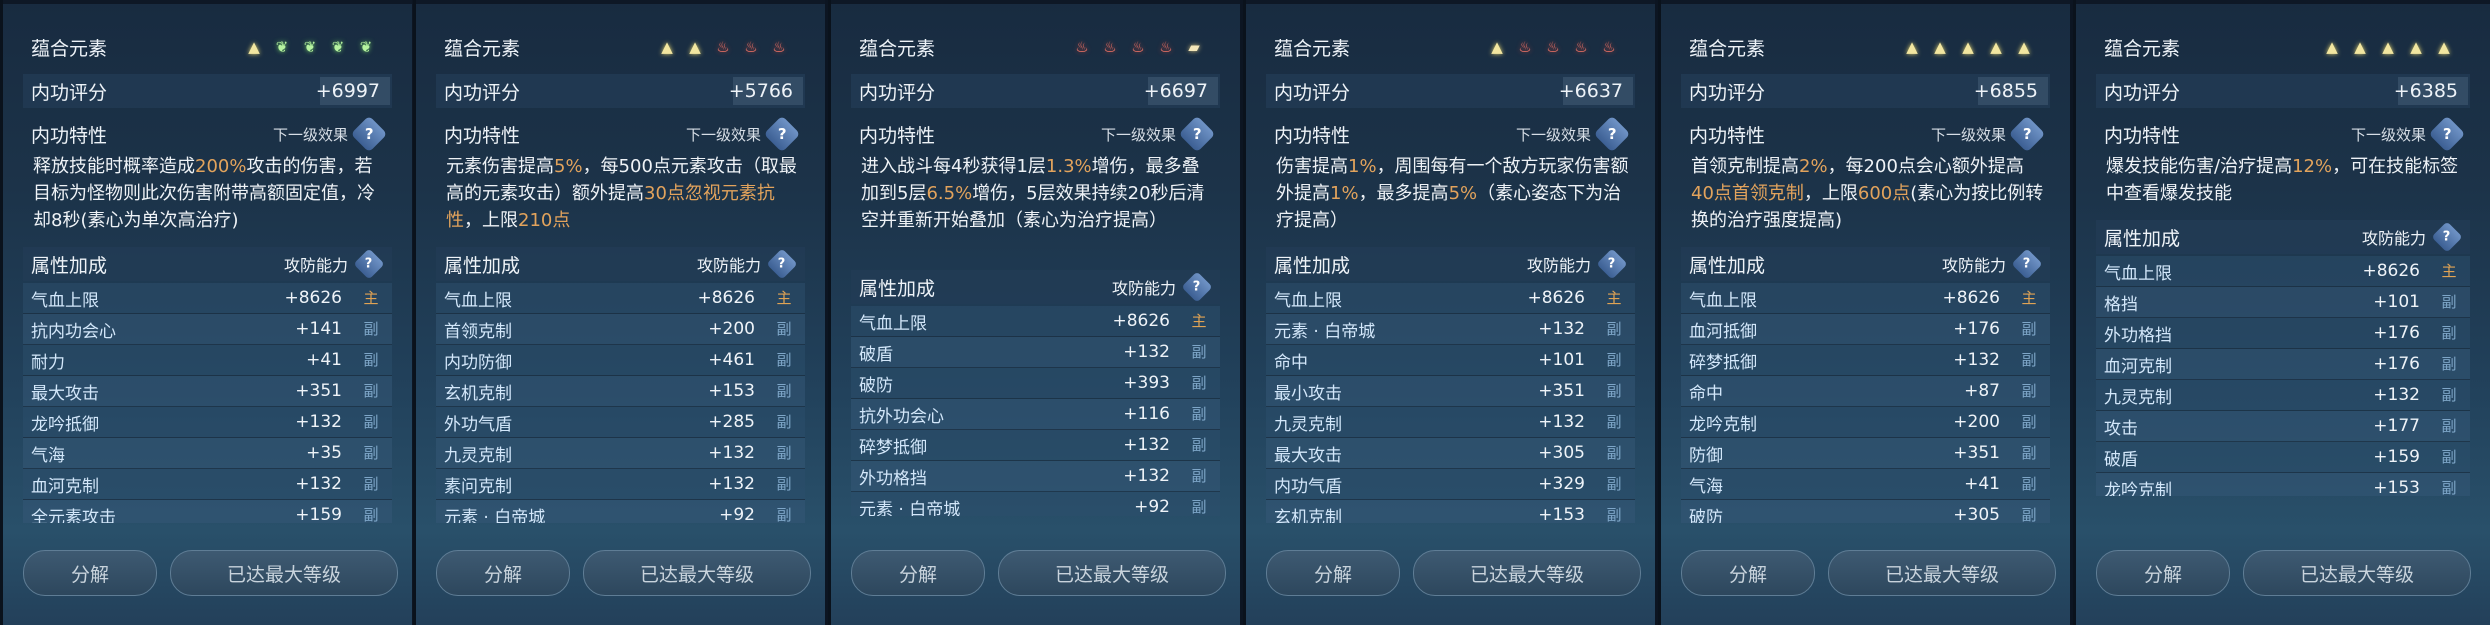 This screenshot has height=625, width=2490. What do you see at coordinates (207, 511) in the screenshot?
I see `attribute-row: 全元素攻击 +159 副` at bounding box center [207, 511].